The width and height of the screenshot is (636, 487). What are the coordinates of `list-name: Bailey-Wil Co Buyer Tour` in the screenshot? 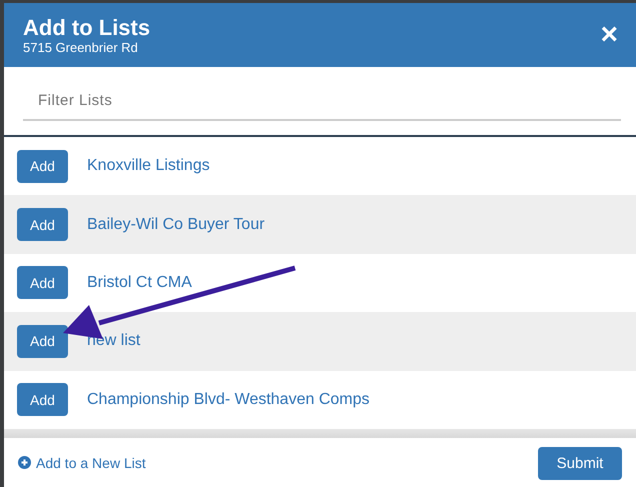 It's located at (176, 225).